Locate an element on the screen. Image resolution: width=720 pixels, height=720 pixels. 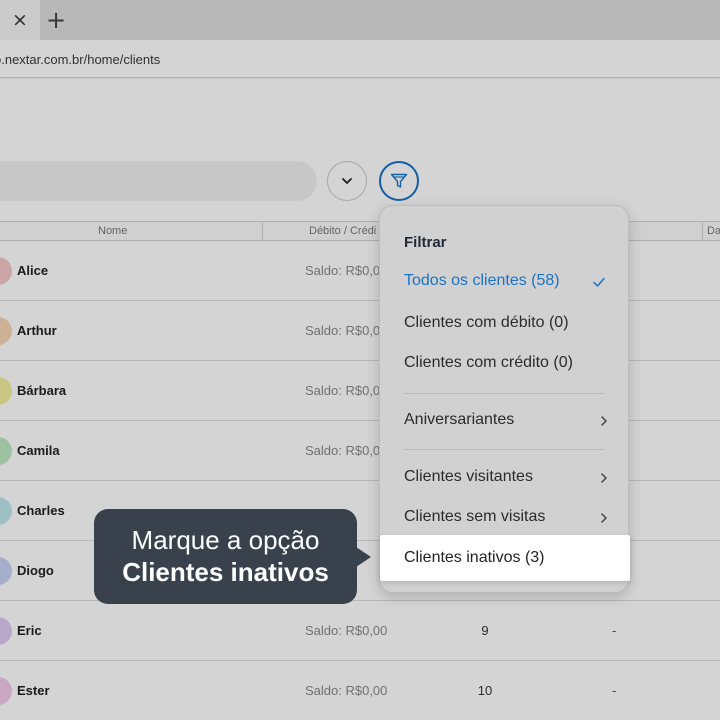
filter-option-all-clients: Todos os clientes (58) is located at coordinates (504, 282).